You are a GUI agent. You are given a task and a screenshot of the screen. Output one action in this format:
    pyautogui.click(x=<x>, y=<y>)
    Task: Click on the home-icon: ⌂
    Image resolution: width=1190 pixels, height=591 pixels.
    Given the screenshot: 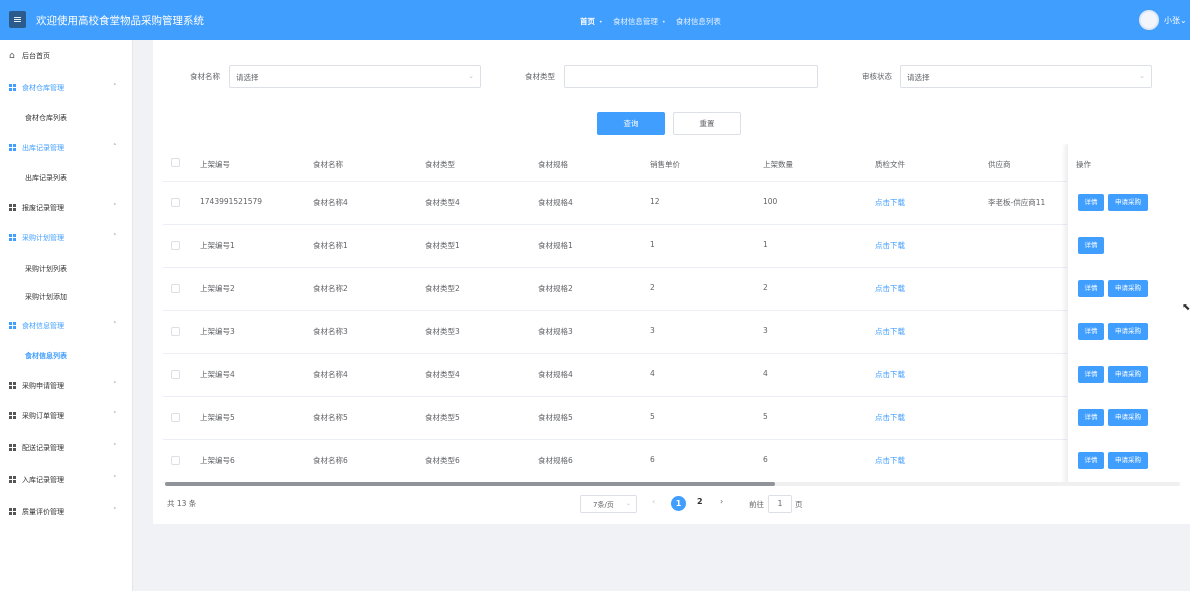 What is the action you would take?
    pyautogui.click(x=12, y=56)
    